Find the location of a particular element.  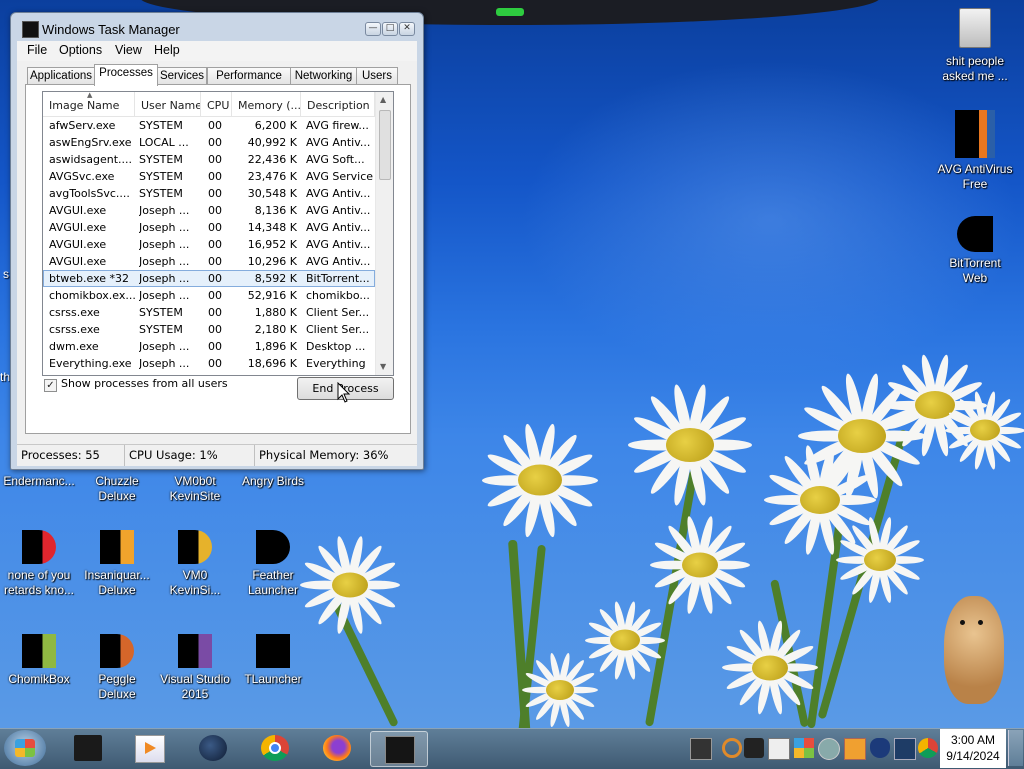

process-memory: 1,896 K is located at coordinates (275, 346).